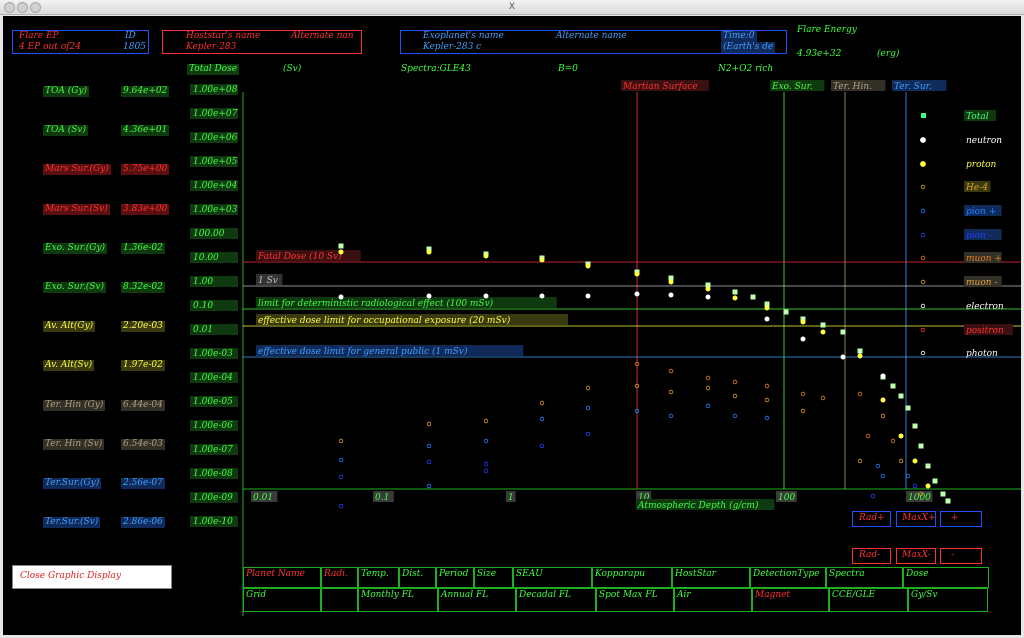  I want to click on y-tick-label: 1.00e-09, so click(213, 498).